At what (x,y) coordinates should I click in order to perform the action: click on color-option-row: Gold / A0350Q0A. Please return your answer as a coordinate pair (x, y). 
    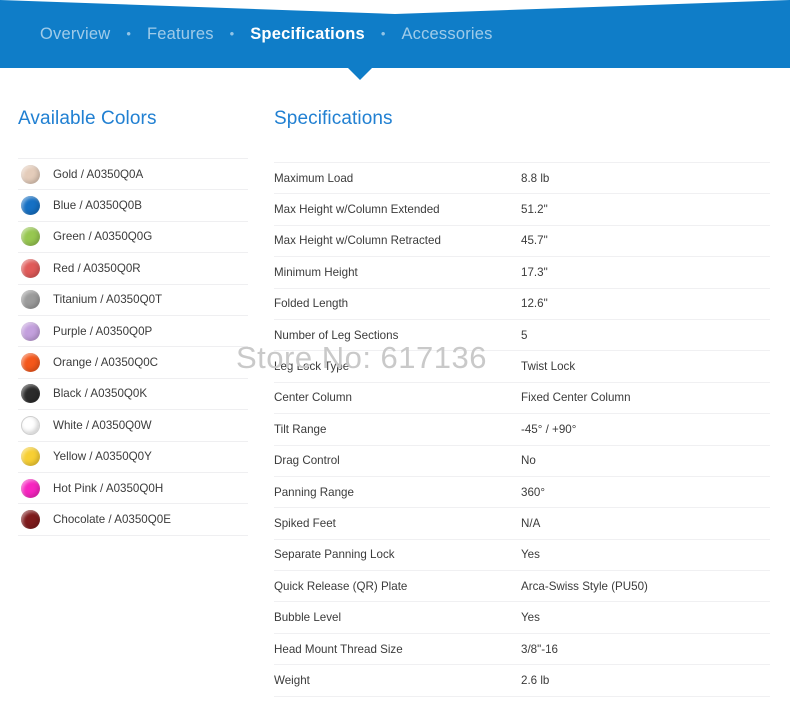
    Looking at the image, I should click on (133, 175).